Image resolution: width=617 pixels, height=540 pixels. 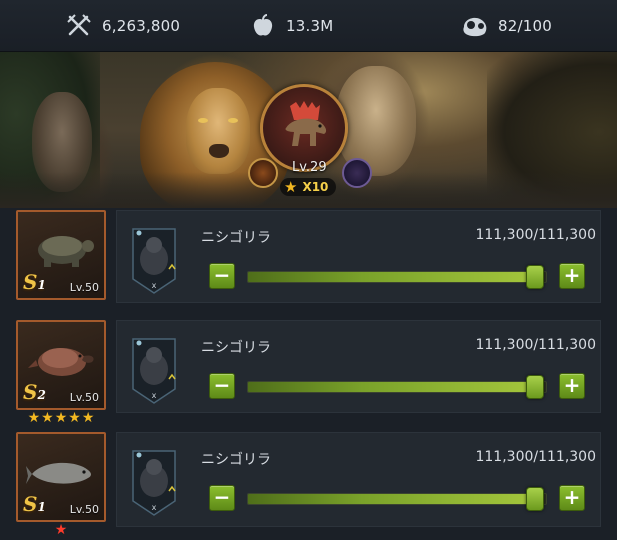 I want to click on turtle-icon, so click(x=66, y=251).